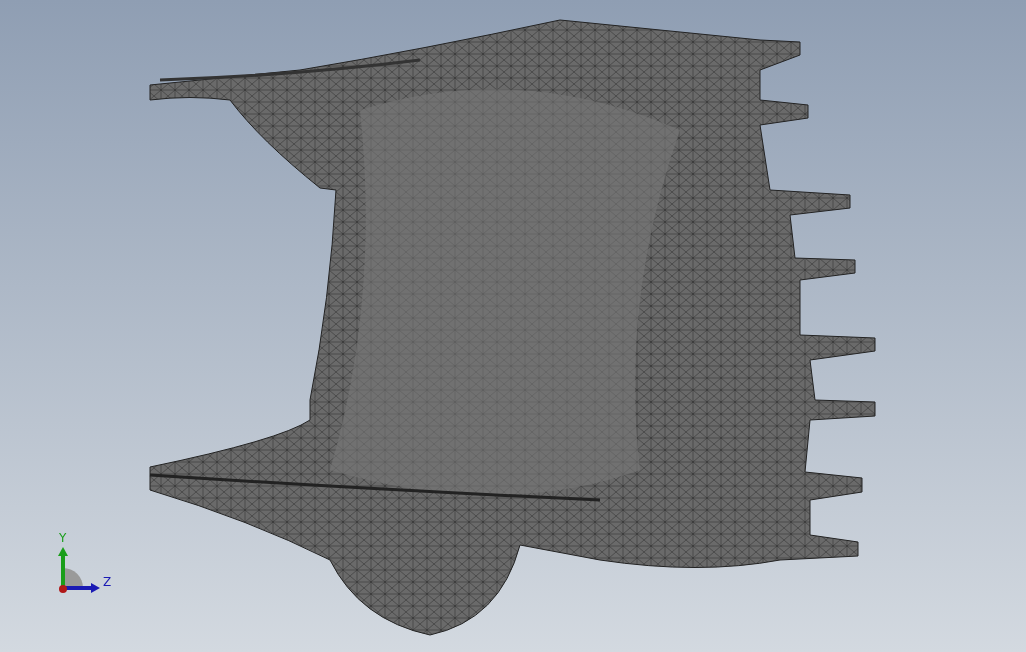  Describe the element at coordinates (63, 589) in the screenshot. I see `origin-dot-icon` at that location.